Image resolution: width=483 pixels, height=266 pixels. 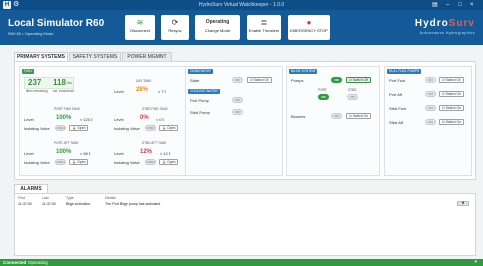 What do you see at coordinates (146, 152) in the screenshot?
I see `stbd-aft-level: 12%` at bounding box center [146, 152].